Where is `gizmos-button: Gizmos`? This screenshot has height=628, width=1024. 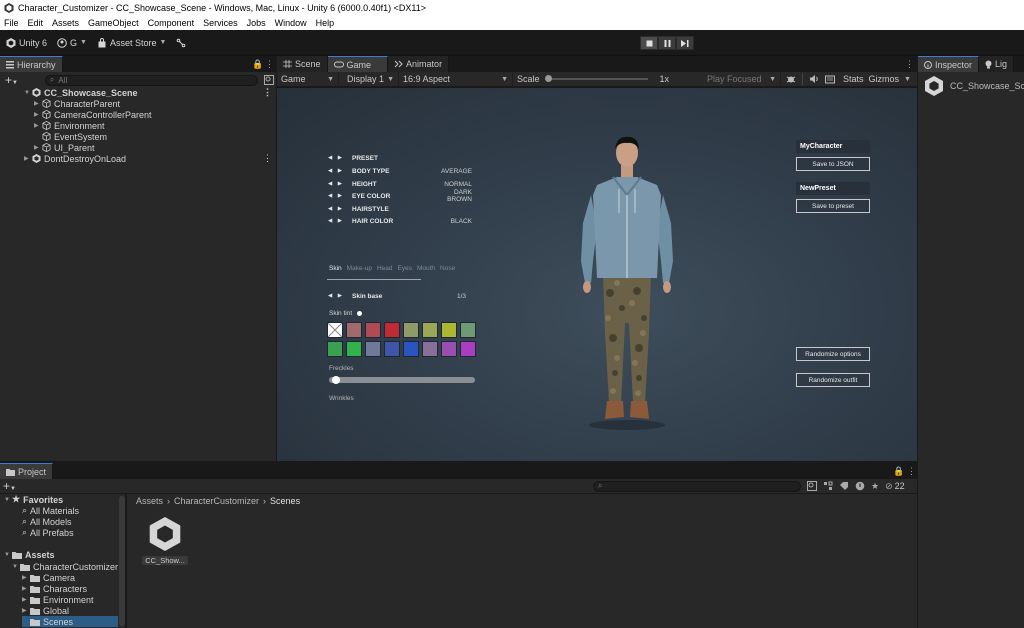
gizmos-button: Gizmos is located at coordinates (884, 79).